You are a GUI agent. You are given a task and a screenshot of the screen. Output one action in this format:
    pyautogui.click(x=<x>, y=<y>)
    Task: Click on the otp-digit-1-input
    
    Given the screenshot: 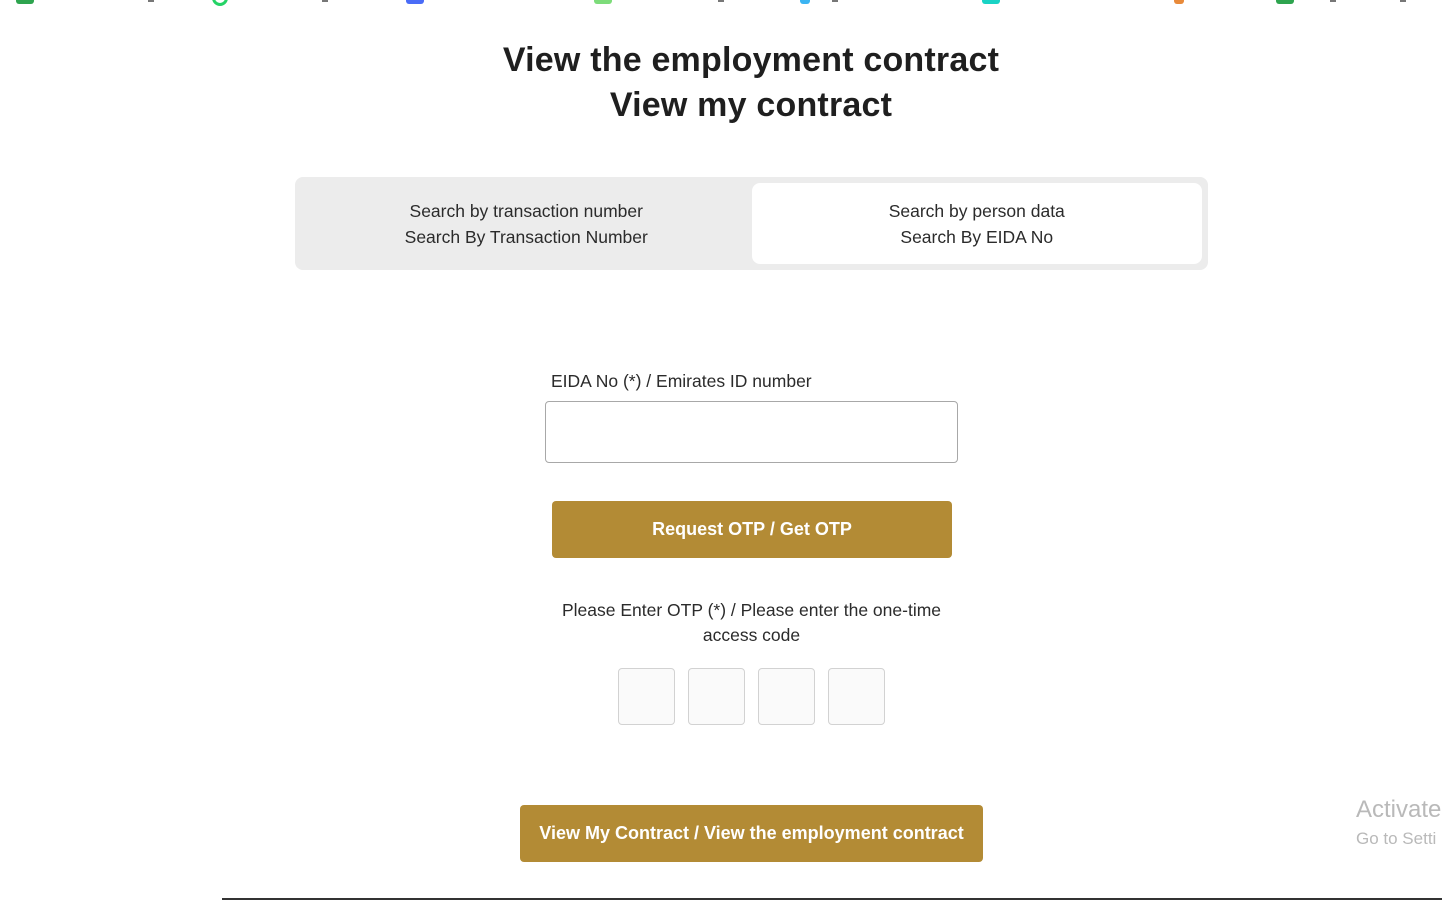 What is the action you would take?
    pyautogui.click(x=646, y=696)
    